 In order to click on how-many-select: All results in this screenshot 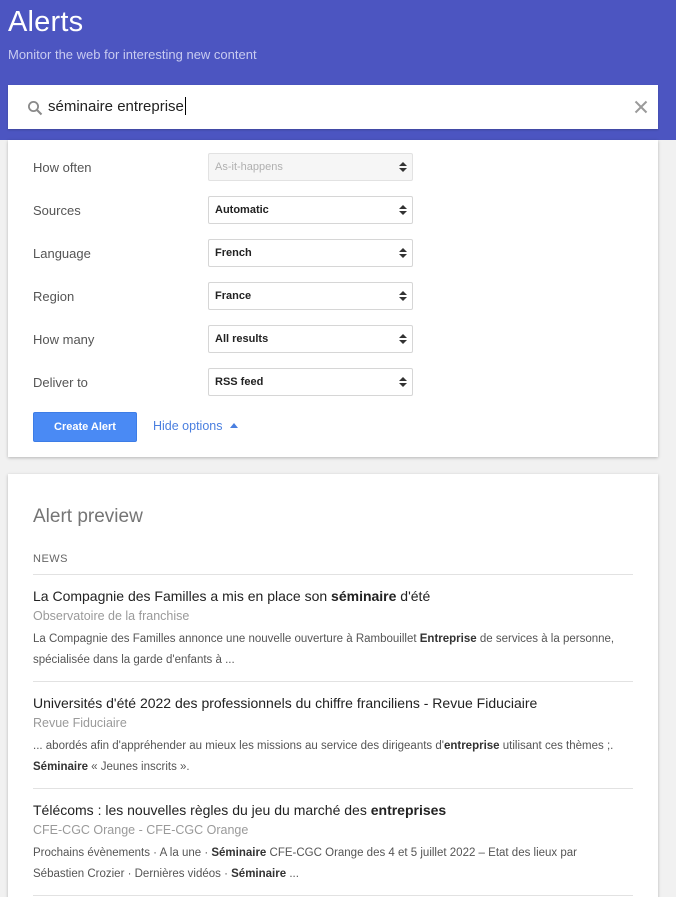, I will do `click(310, 339)`.